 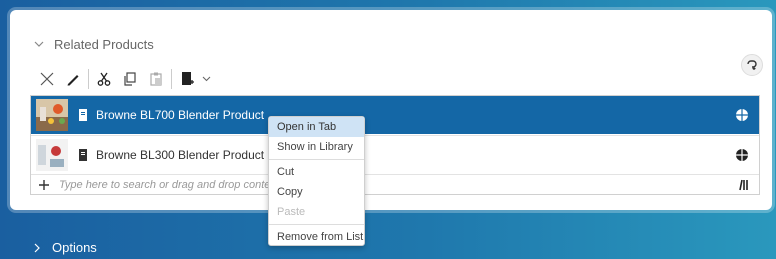 What do you see at coordinates (316, 127) in the screenshot?
I see `menu-item-open-in-tab: Open in Tab` at bounding box center [316, 127].